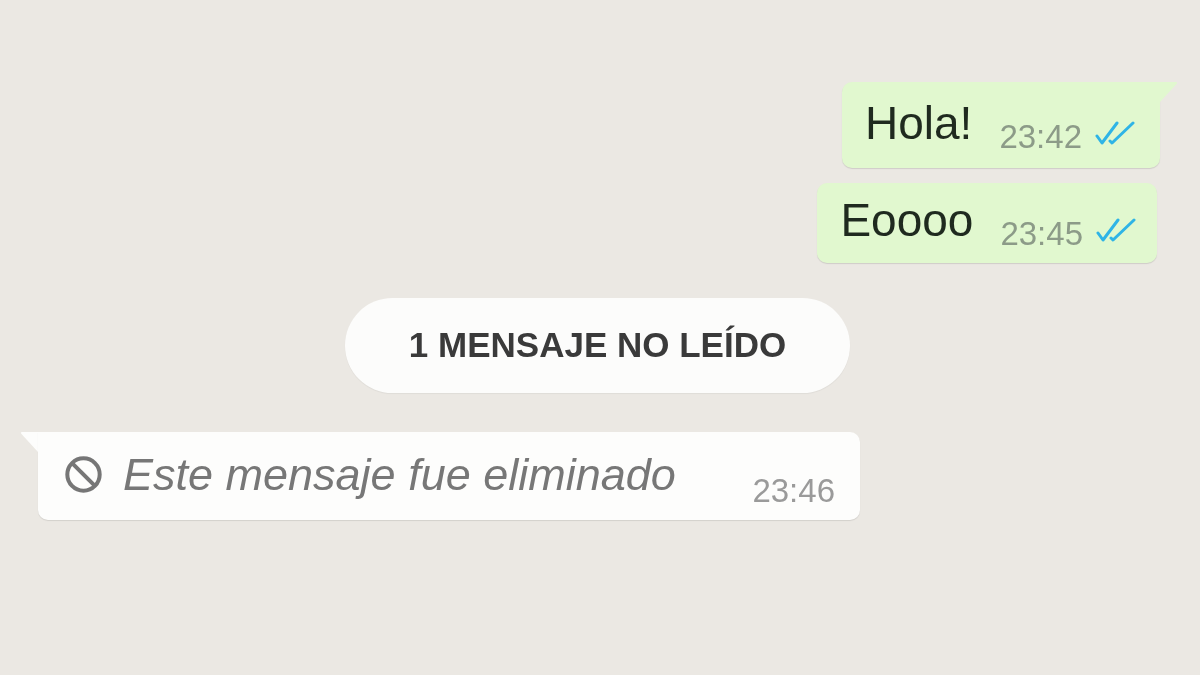  Describe the element at coordinates (793, 490) in the screenshot. I see `message-time: 23:46` at that location.